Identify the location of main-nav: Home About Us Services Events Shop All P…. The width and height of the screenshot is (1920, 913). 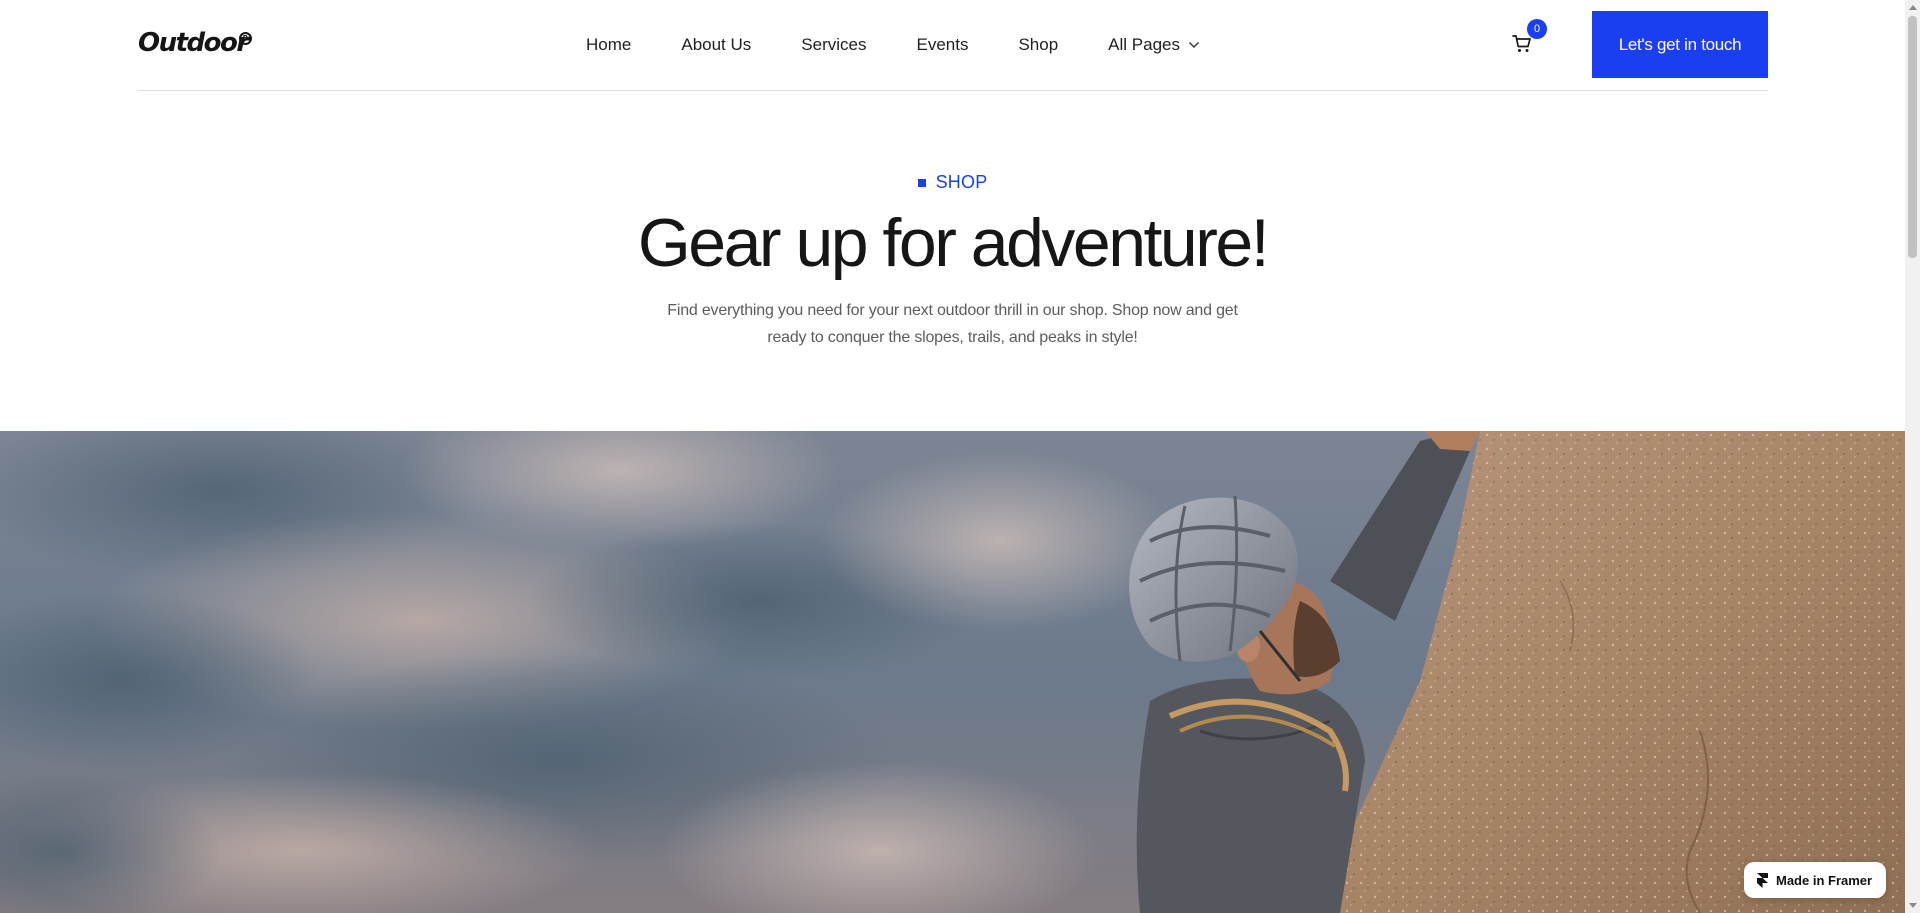
(893, 45).